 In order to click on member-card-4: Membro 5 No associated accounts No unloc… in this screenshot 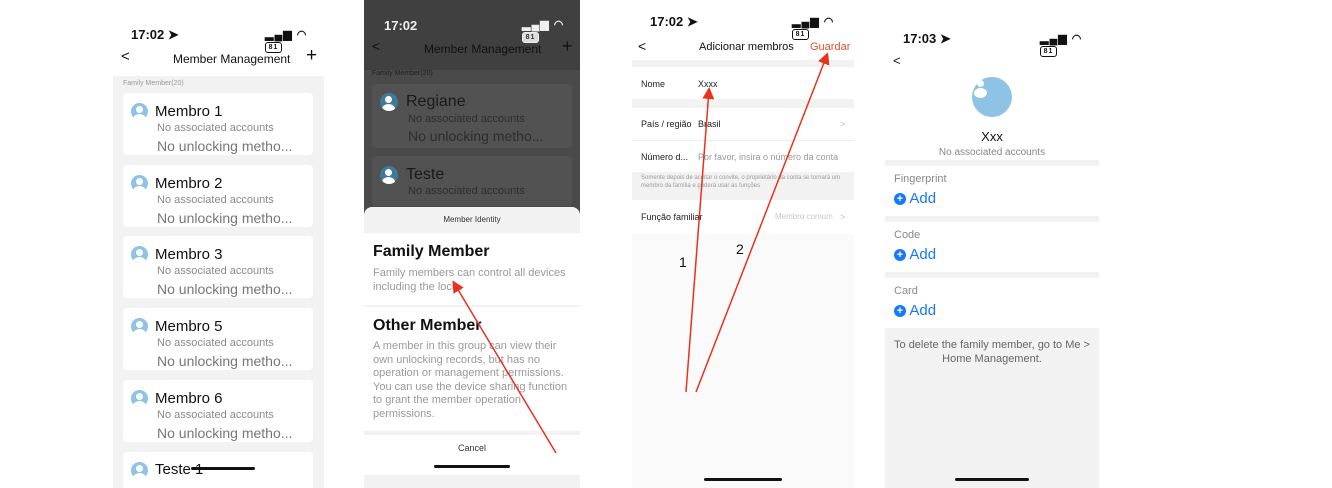, I will do `click(218, 339)`.